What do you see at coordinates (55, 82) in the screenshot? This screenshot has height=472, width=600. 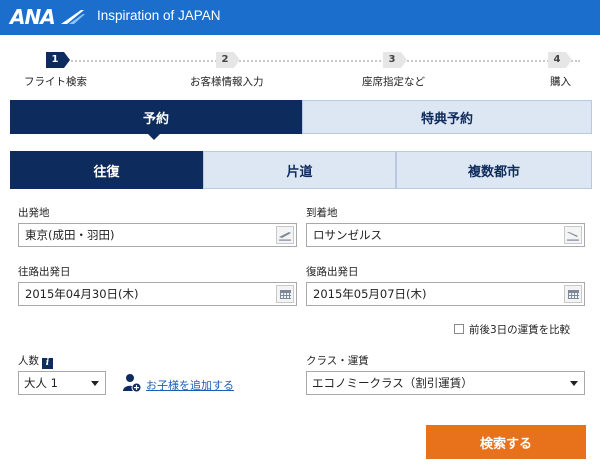 I see `step-1-label: フライト検索` at bounding box center [55, 82].